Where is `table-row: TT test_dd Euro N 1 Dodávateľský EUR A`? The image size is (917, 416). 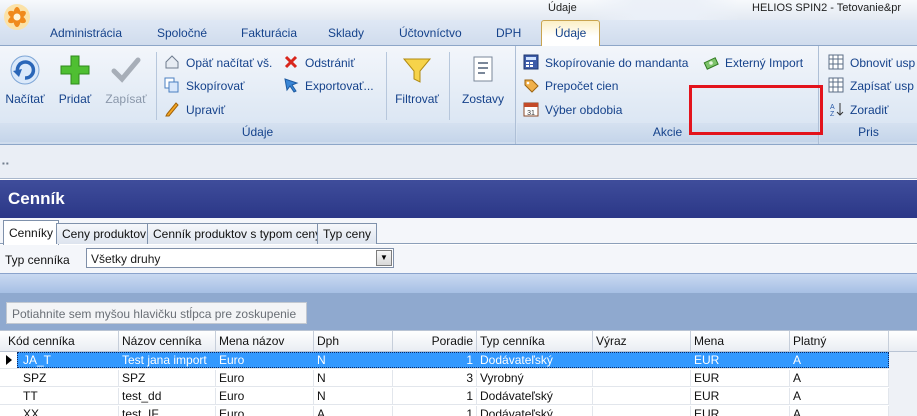
table-row: TT test_dd Euro N 1 Dodávateľský EUR A is located at coordinates (458, 396).